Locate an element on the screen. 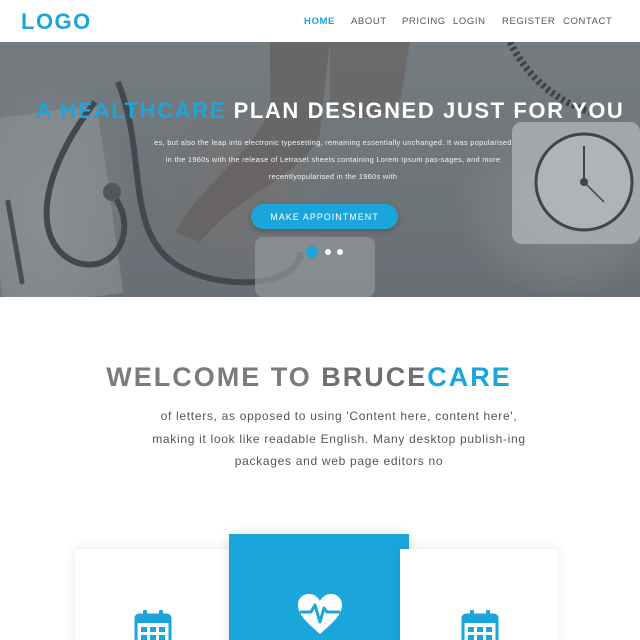 Image resolution: width=640 pixels, height=640 pixels. nav-login: LOGIN is located at coordinates (469, 21).